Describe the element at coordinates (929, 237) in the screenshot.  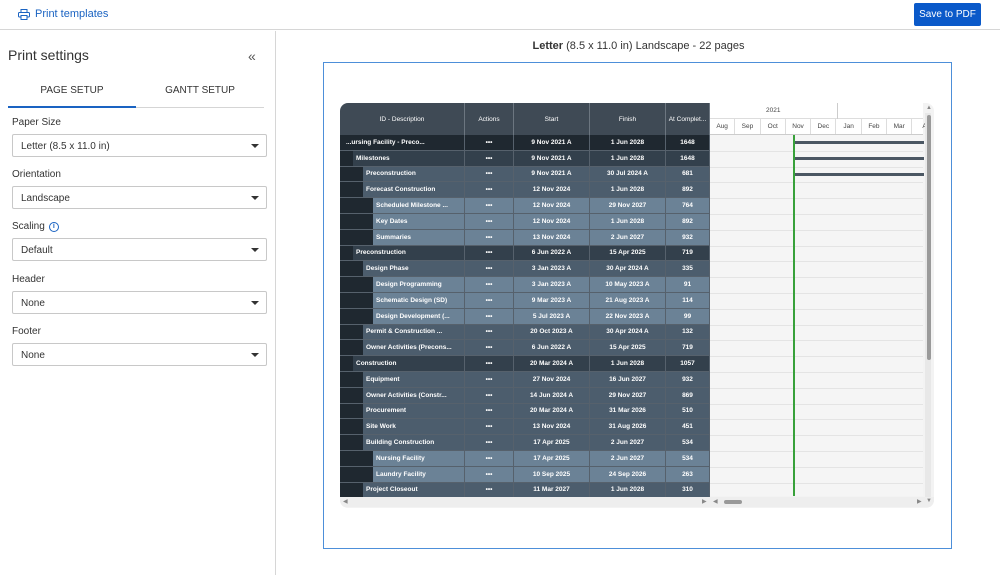
I see `vertical-scroll-thumb` at that location.